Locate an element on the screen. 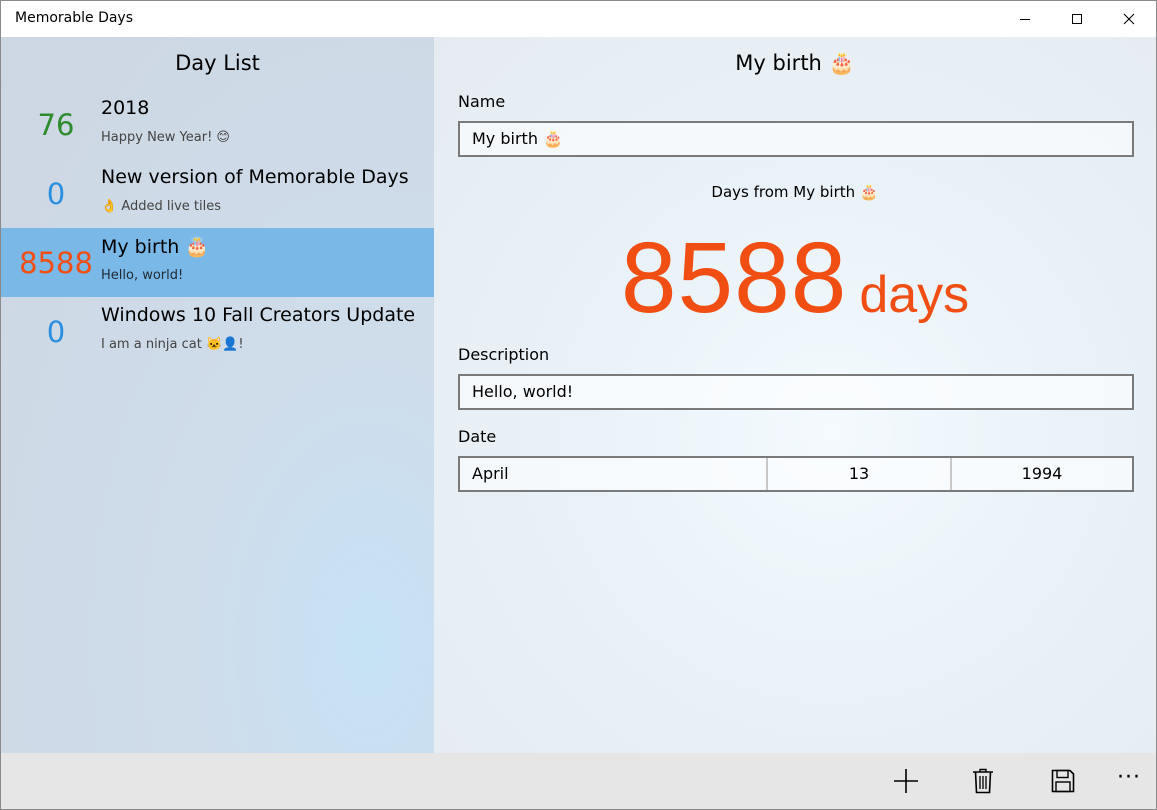 Image resolution: width=1157 pixels, height=810 pixels. day-title: 2018 is located at coordinates (125, 108).